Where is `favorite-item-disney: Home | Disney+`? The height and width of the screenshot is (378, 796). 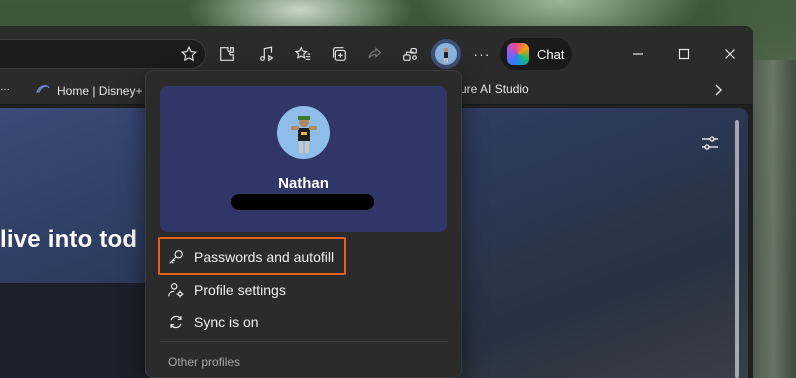 favorite-item-disney: Home | Disney+ is located at coordinates (88, 90).